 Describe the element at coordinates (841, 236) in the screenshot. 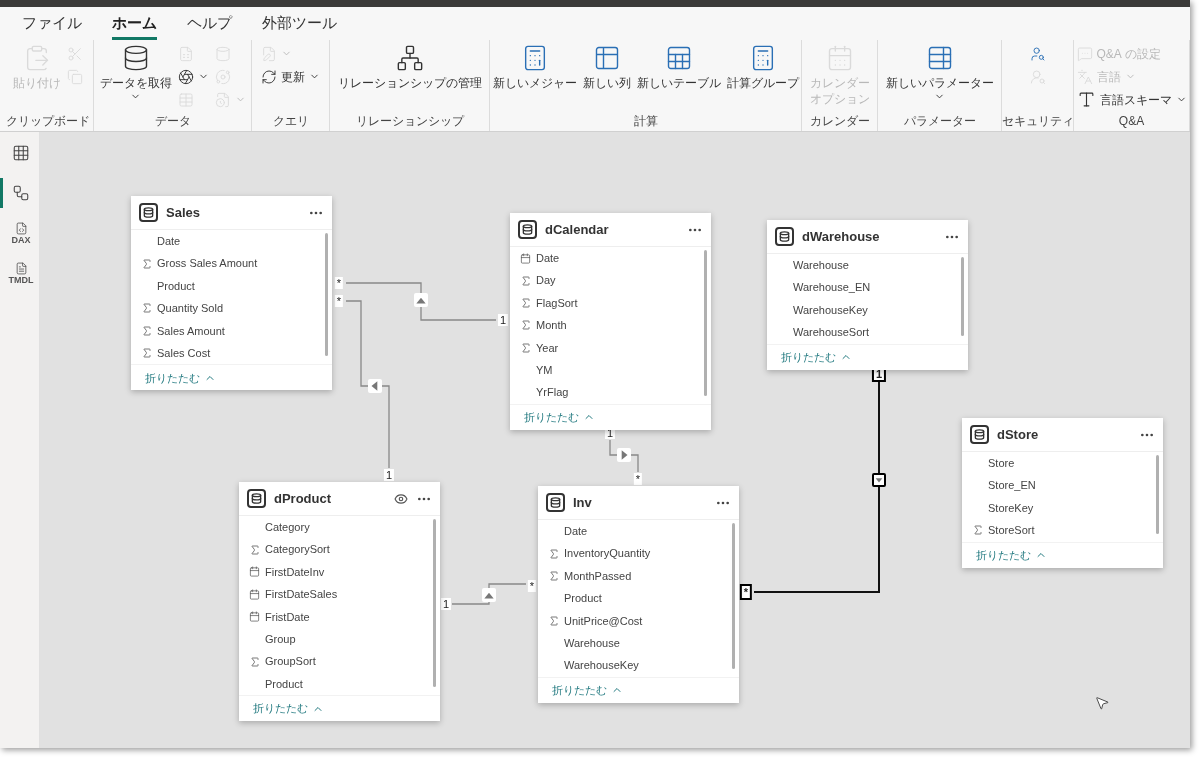

I see `table-title: dWarehouse` at that location.